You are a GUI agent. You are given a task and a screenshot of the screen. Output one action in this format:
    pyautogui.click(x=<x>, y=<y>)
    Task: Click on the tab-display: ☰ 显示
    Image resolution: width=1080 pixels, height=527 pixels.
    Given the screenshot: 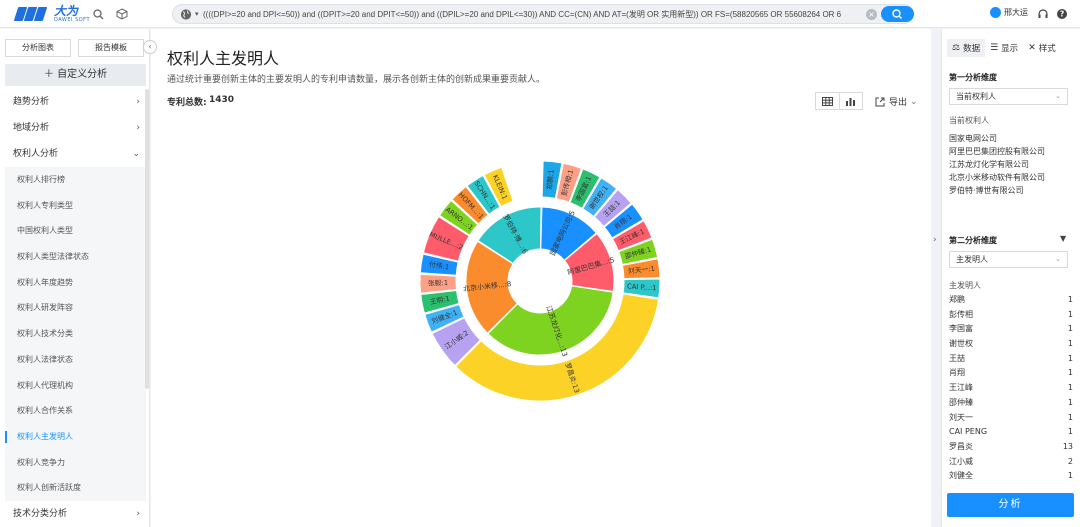 What is the action you would take?
    pyautogui.click(x=1004, y=48)
    